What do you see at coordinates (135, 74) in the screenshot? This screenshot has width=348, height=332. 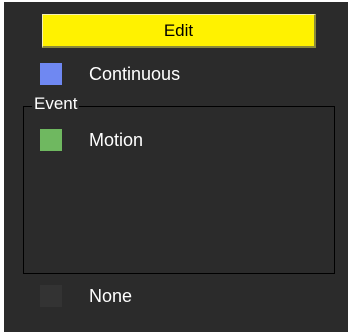 I see `continuous-label: Continuous` at bounding box center [135, 74].